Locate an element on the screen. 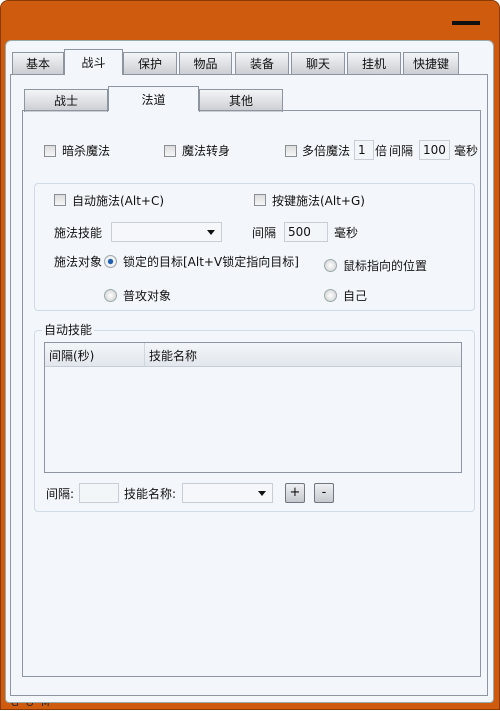 This screenshot has height=711, width=500. tab-chat: 聊天 is located at coordinates (318, 63).